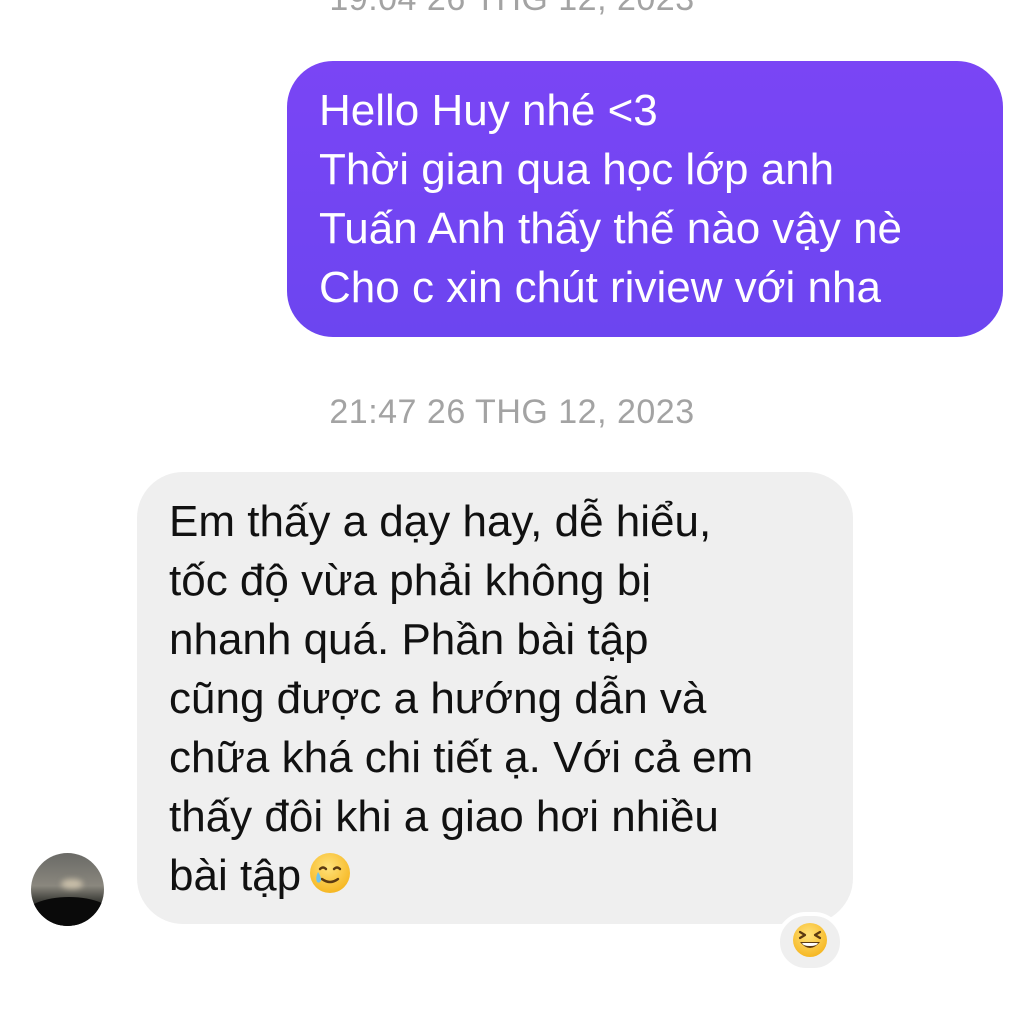 Image resolution: width=1024 pixels, height=1024 pixels. I want to click on grinning-squinting-face-icon, so click(810, 942).